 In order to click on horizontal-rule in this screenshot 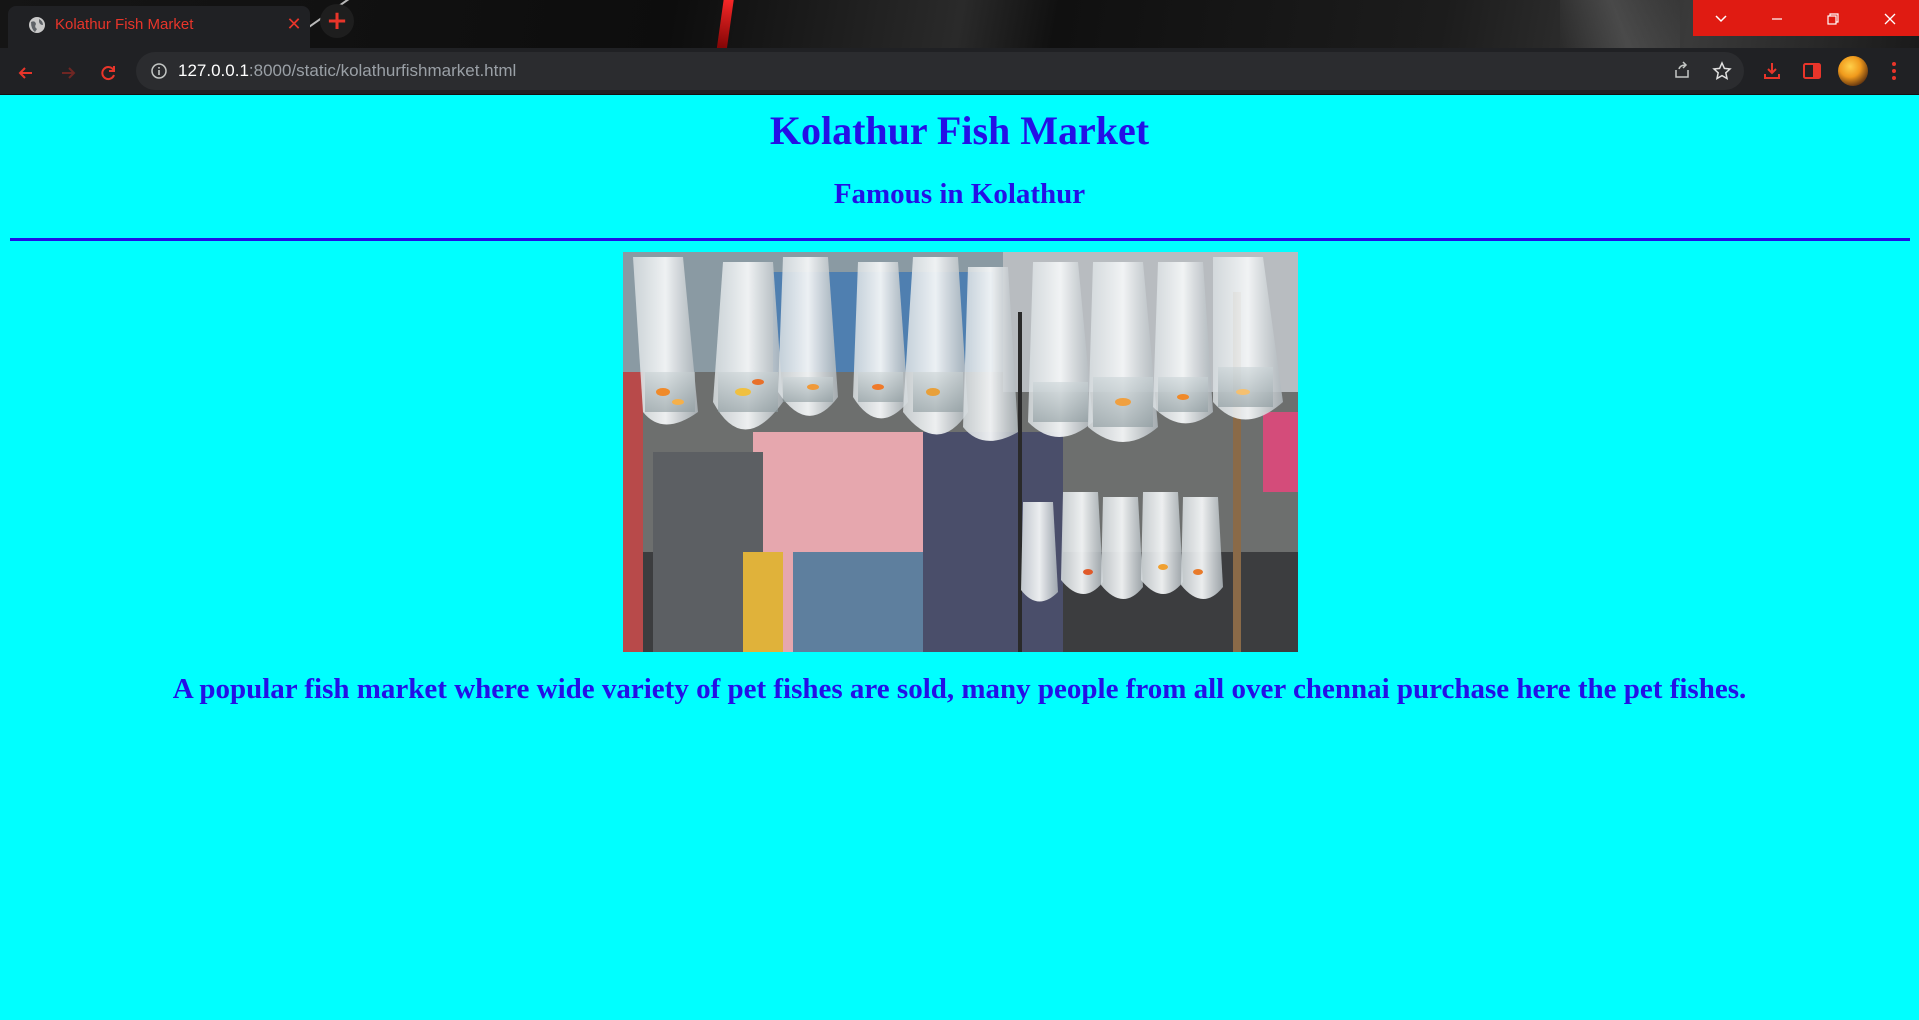, I will do `click(960, 239)`.